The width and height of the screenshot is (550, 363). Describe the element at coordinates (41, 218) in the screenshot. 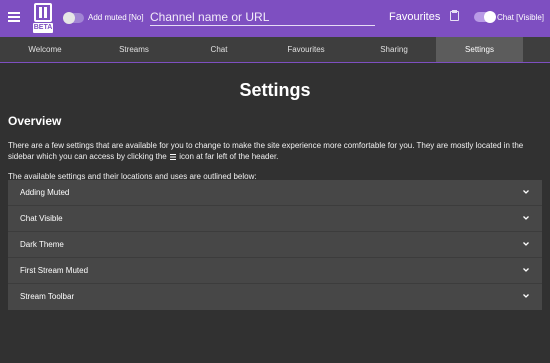

I see `accordion-item-label: Chat Visible` at that location.